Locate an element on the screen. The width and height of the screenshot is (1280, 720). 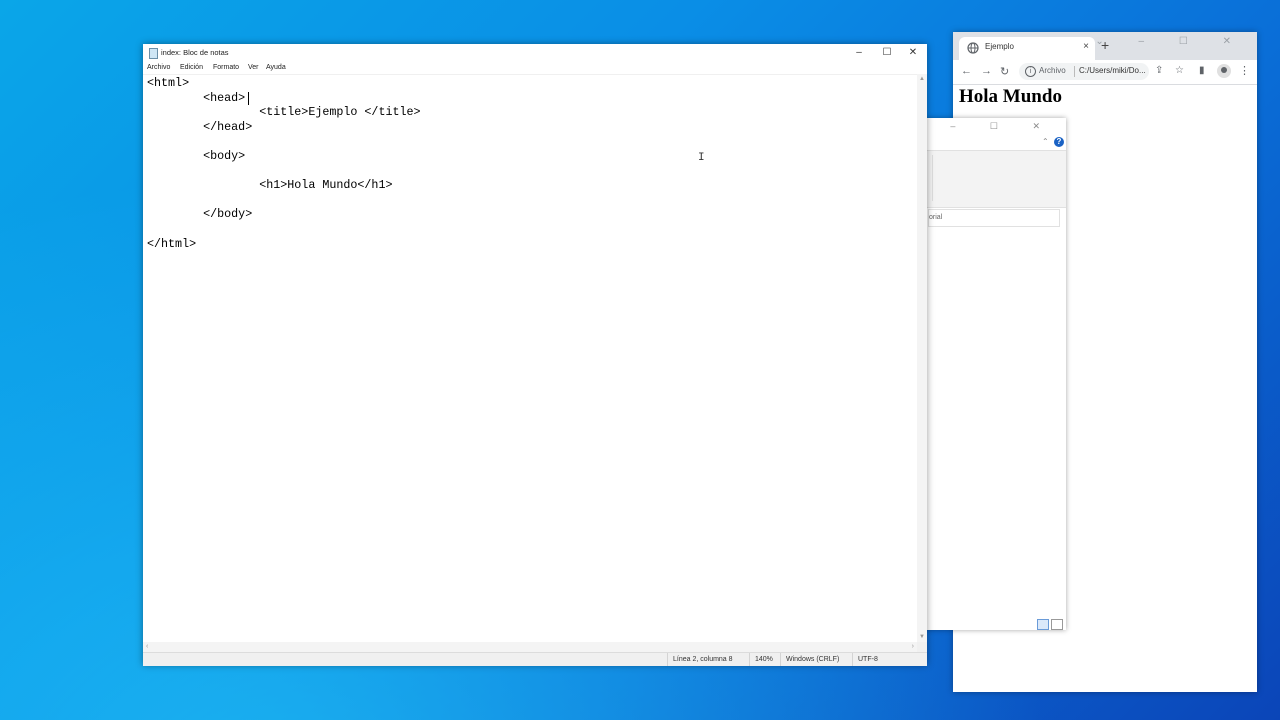
close-tab-icon: × is located at coordinates (1086, 46).